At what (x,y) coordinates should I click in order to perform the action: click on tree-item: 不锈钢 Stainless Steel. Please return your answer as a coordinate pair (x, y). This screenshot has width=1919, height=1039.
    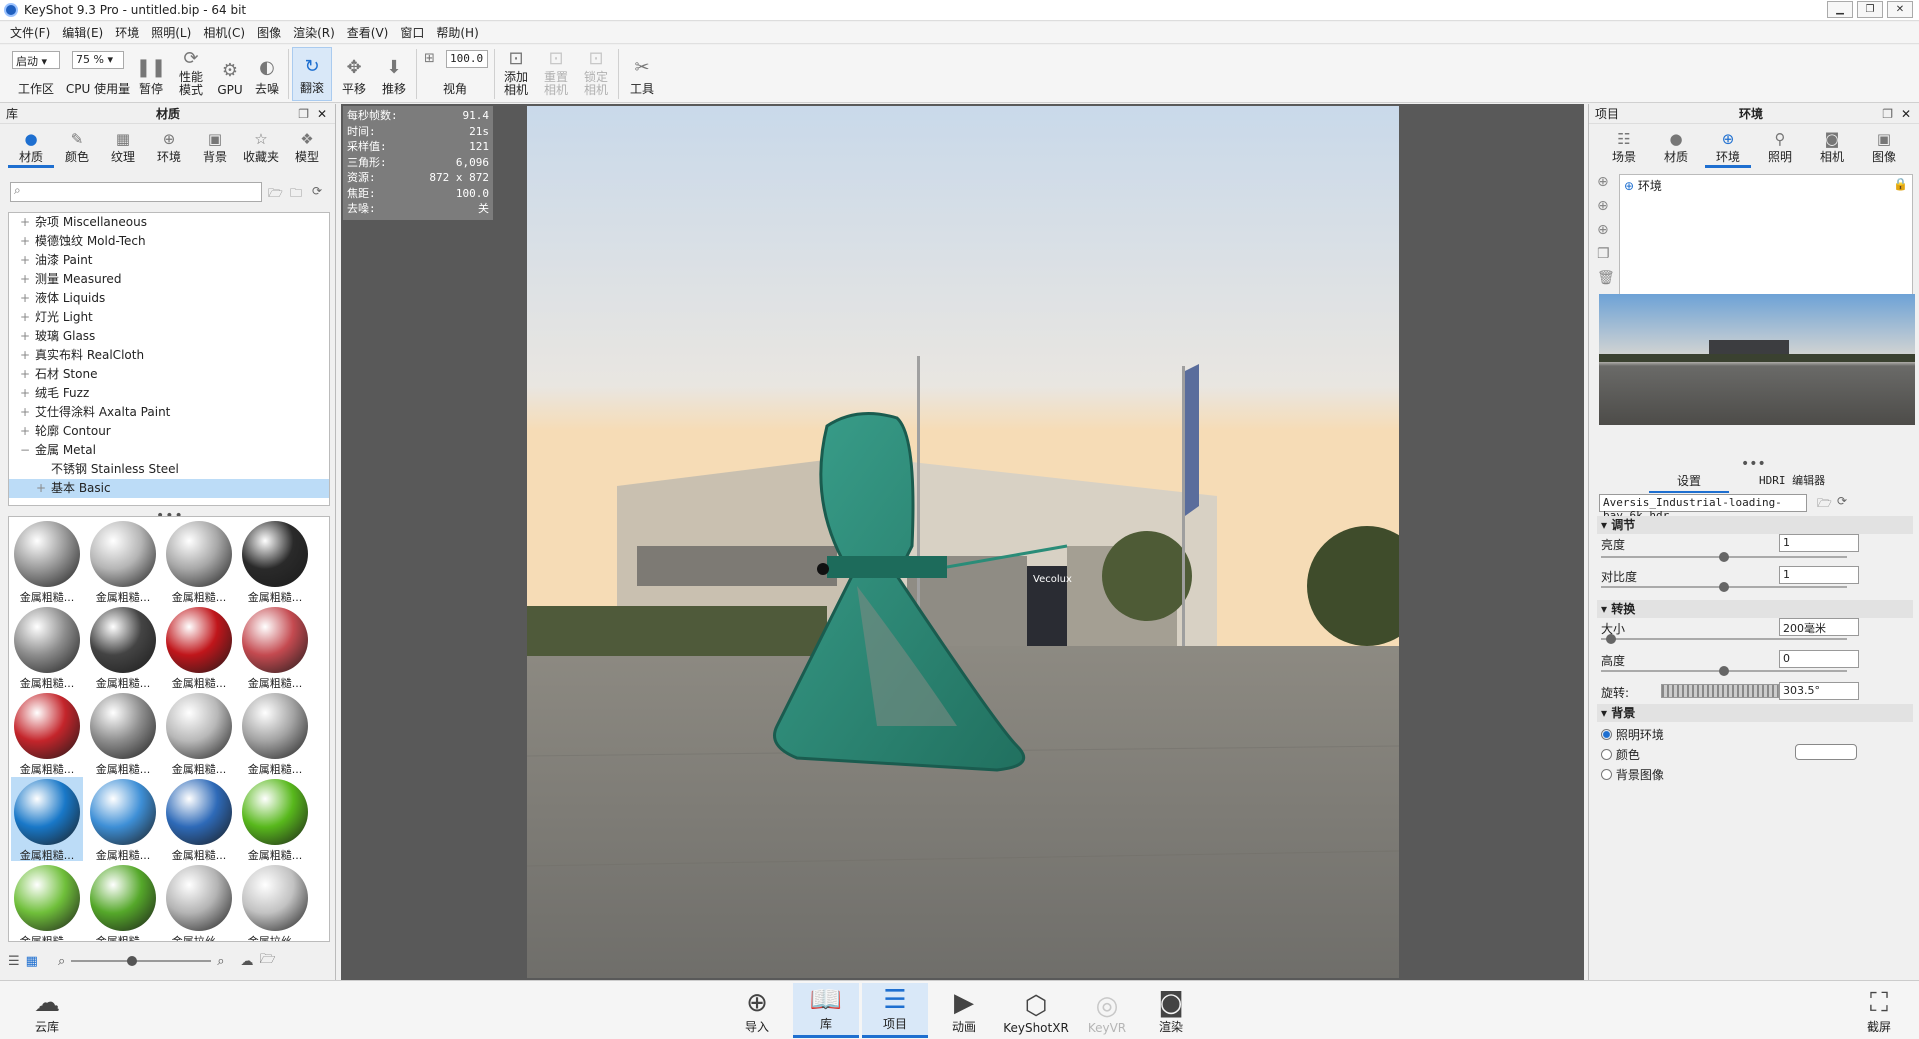
    Looking at the image, I should click on (169, 469).